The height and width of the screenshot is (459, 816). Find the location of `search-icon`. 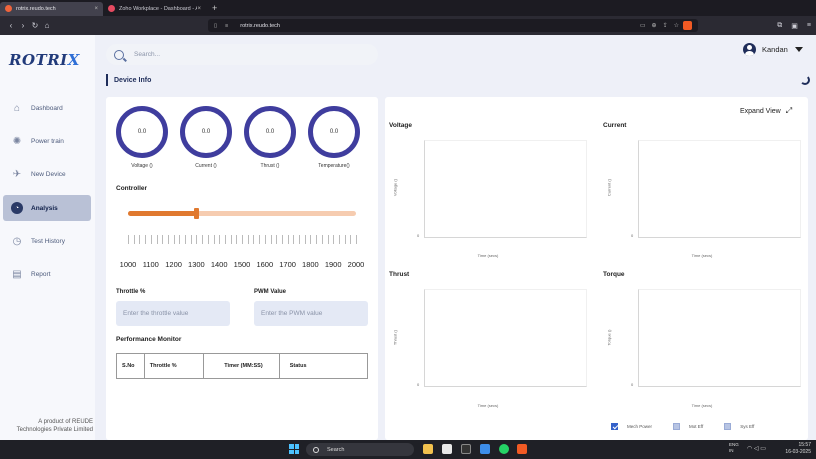

search-icon is located at coordinates (119, 54).